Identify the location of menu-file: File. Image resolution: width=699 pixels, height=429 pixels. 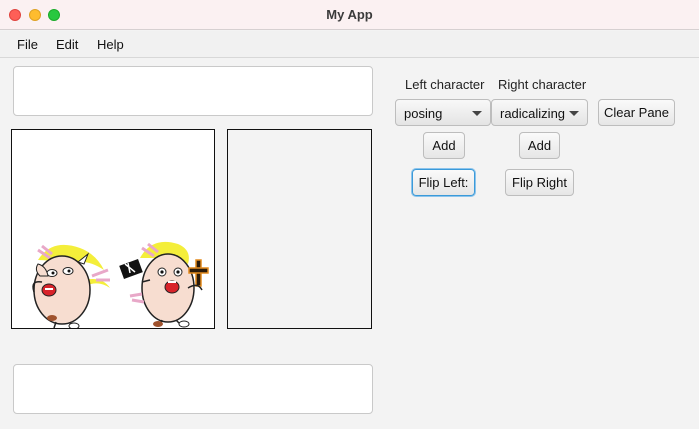
(27, 44).